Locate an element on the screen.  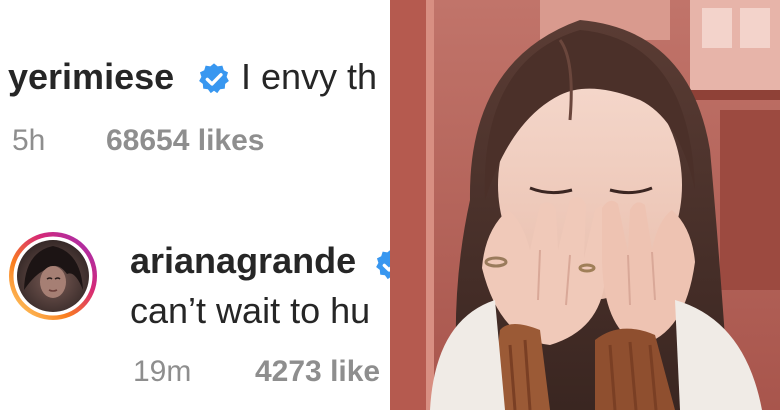
comment-username: yerimiese is located at coordinates (91, 77).